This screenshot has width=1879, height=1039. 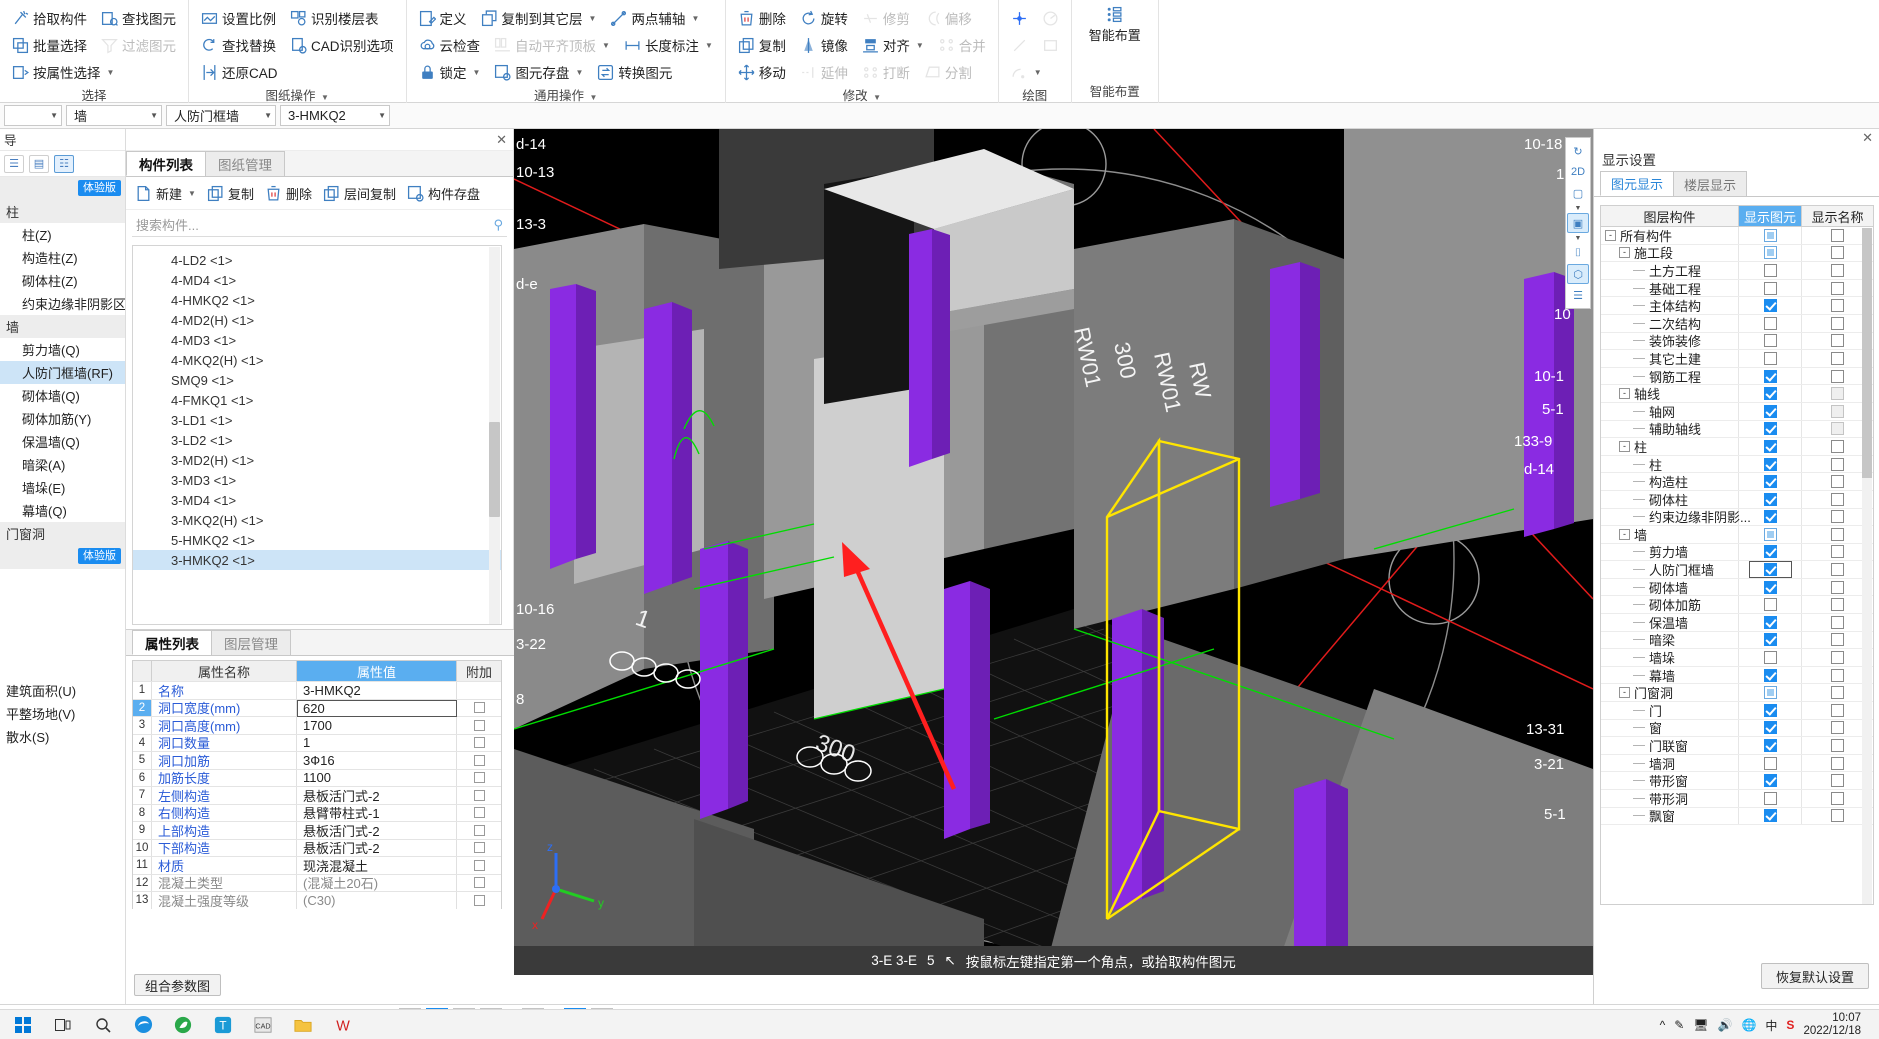 I want to click on layer-tree-row: 窗, so click(x=1737, y=728).